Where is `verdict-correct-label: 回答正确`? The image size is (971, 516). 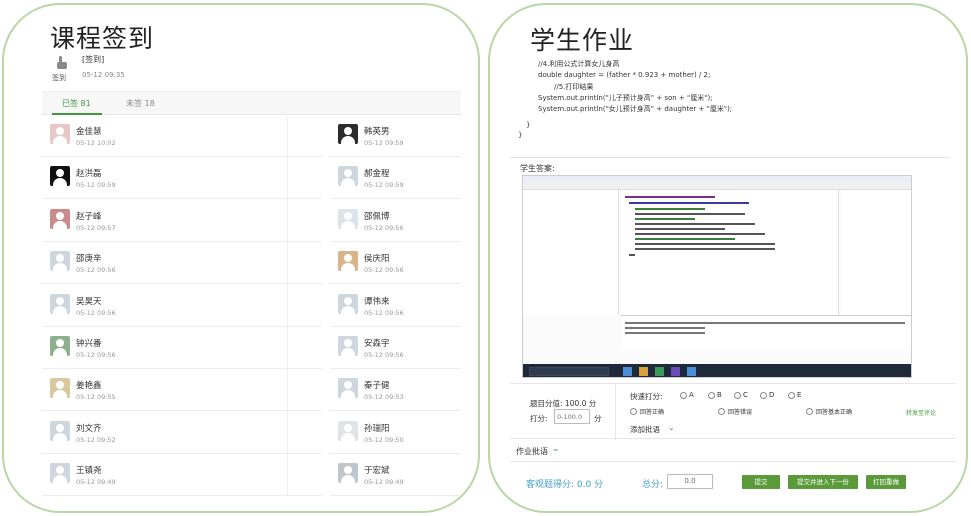 verdict-correct-label: 回答正确 is located at coordinates (652, 412).